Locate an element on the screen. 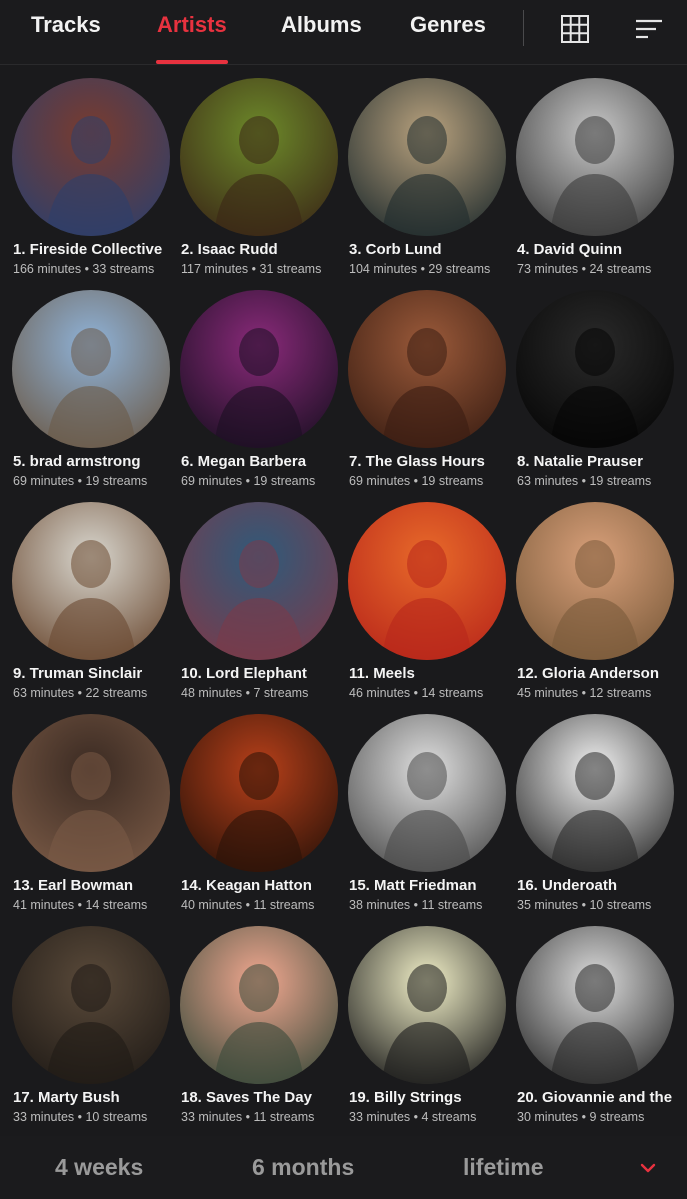 The image size is (687, 1199). artist-card: 13. Earl Bowman 41 minutes • 14 streams is located at coordinates (96, 819).